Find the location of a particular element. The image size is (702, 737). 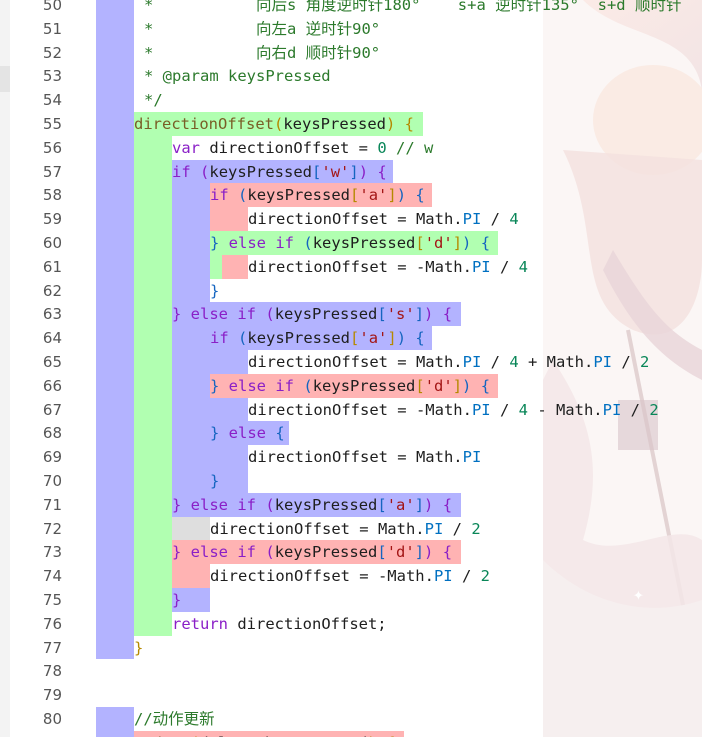

code-text: if (keysPressed['w']) { is located at coordinates (279, 172).